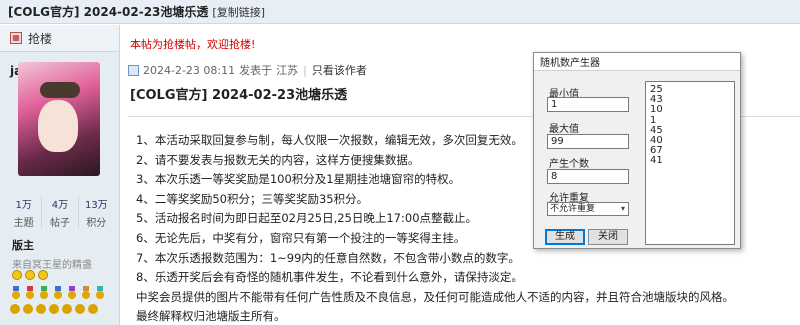 Image resolution: width=800 pixels, height=325 pixels. What do you see at coordinates (564, 129) in the screenshot?
I see `max-label: 最大值` at bounding box center [564, 129].